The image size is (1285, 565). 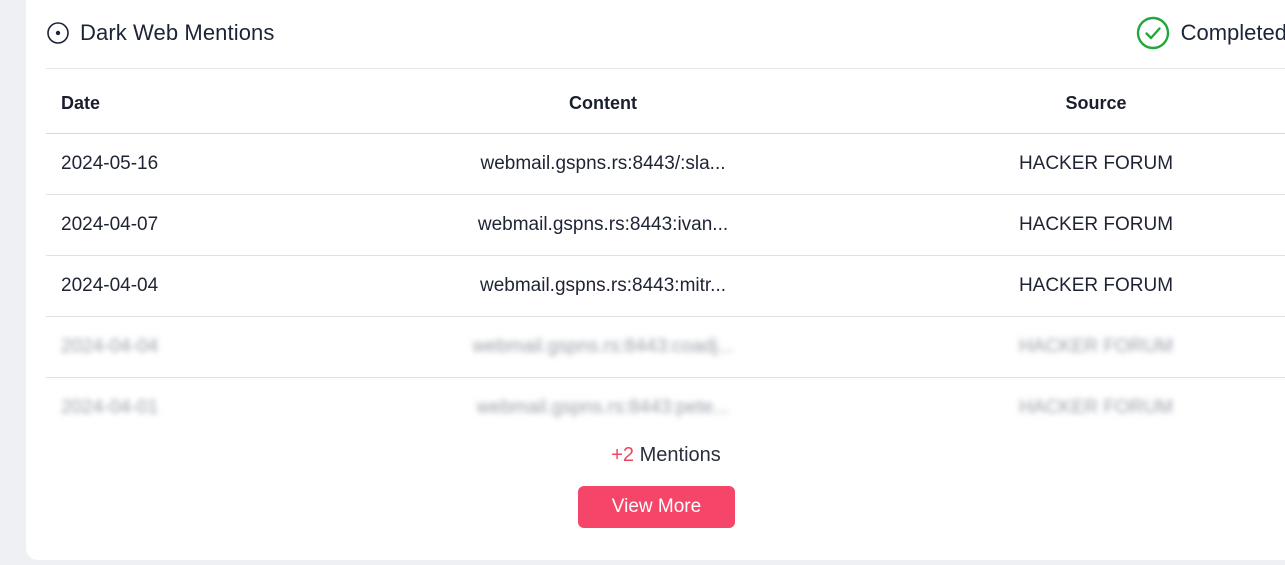 I want to click on more-mentions-count: +2 Mentions, so click(x=655, y=455).